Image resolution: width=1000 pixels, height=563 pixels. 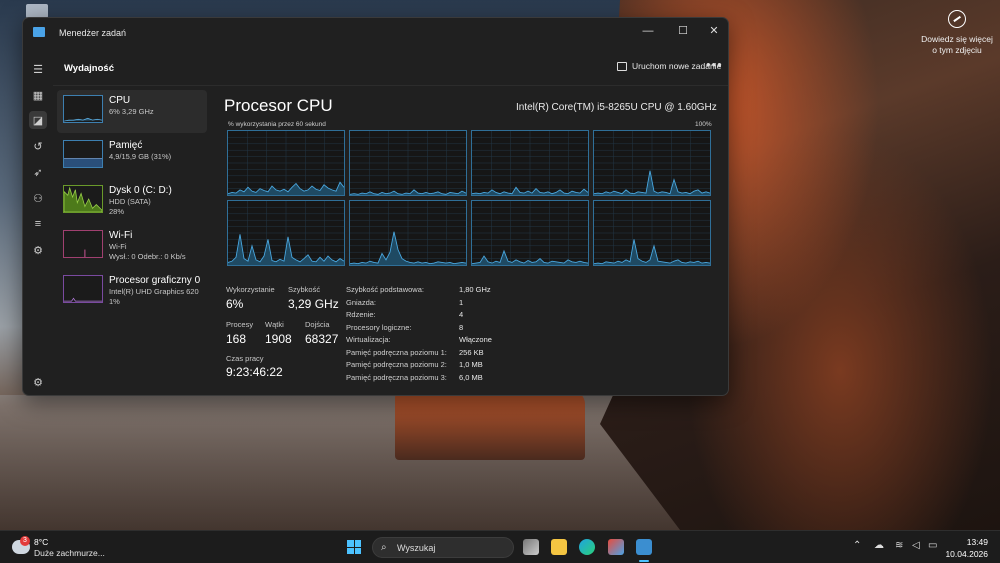 What do you see at coordinates (916, 545) in the screenshot?
I see `volume-icon: ◁` at bounding box center [916, 545].